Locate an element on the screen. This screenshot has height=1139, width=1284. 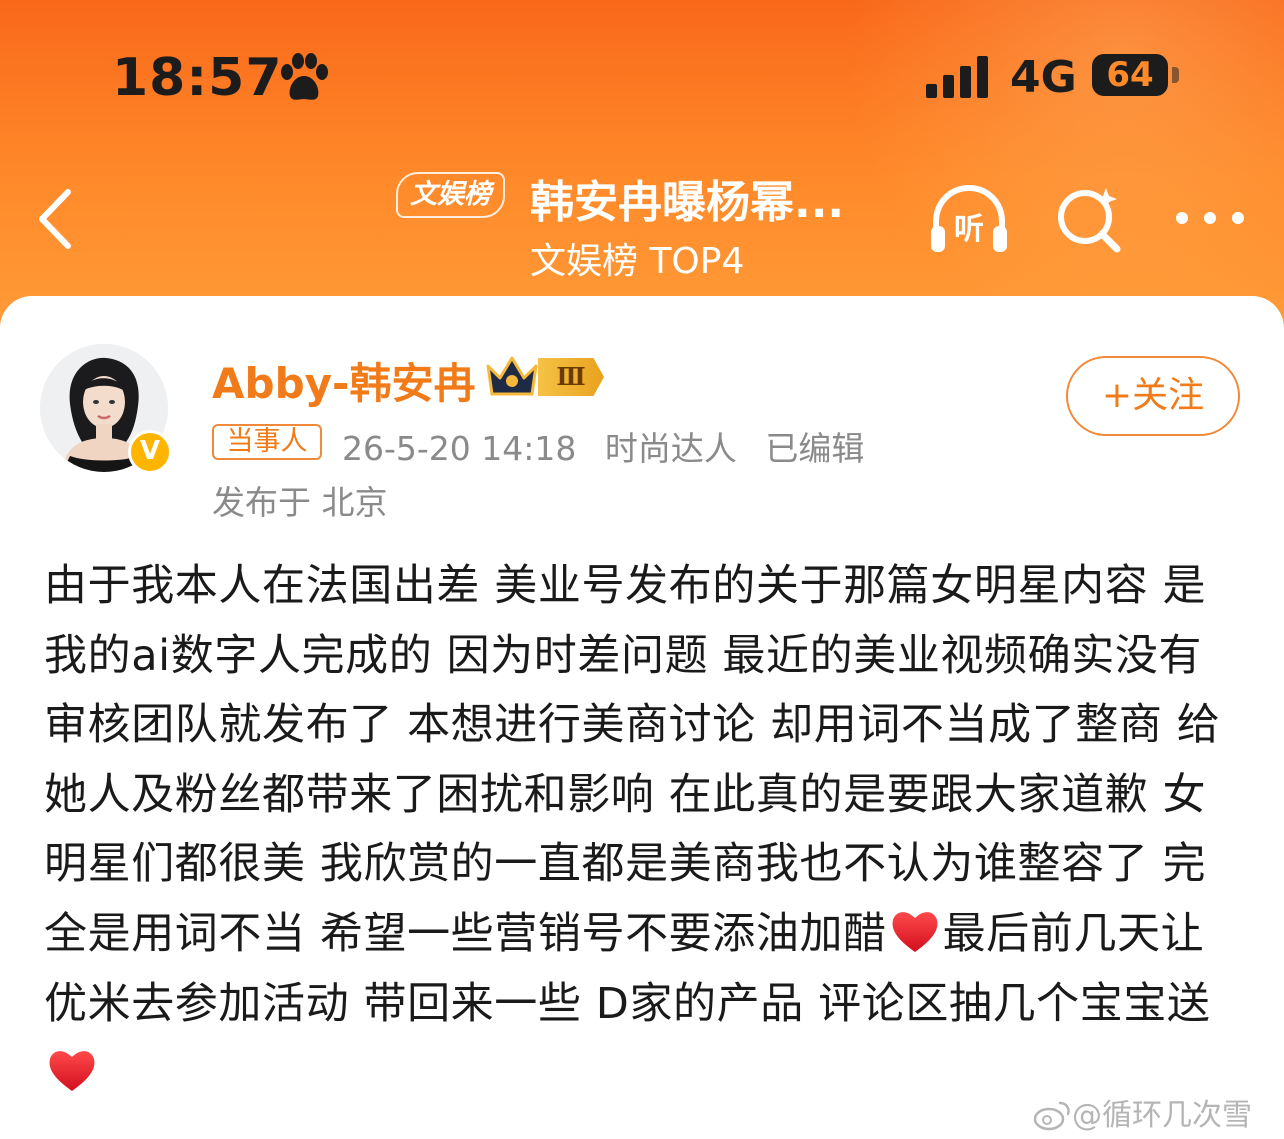
battery-level: 64 is located at coordinates (1130, 75).